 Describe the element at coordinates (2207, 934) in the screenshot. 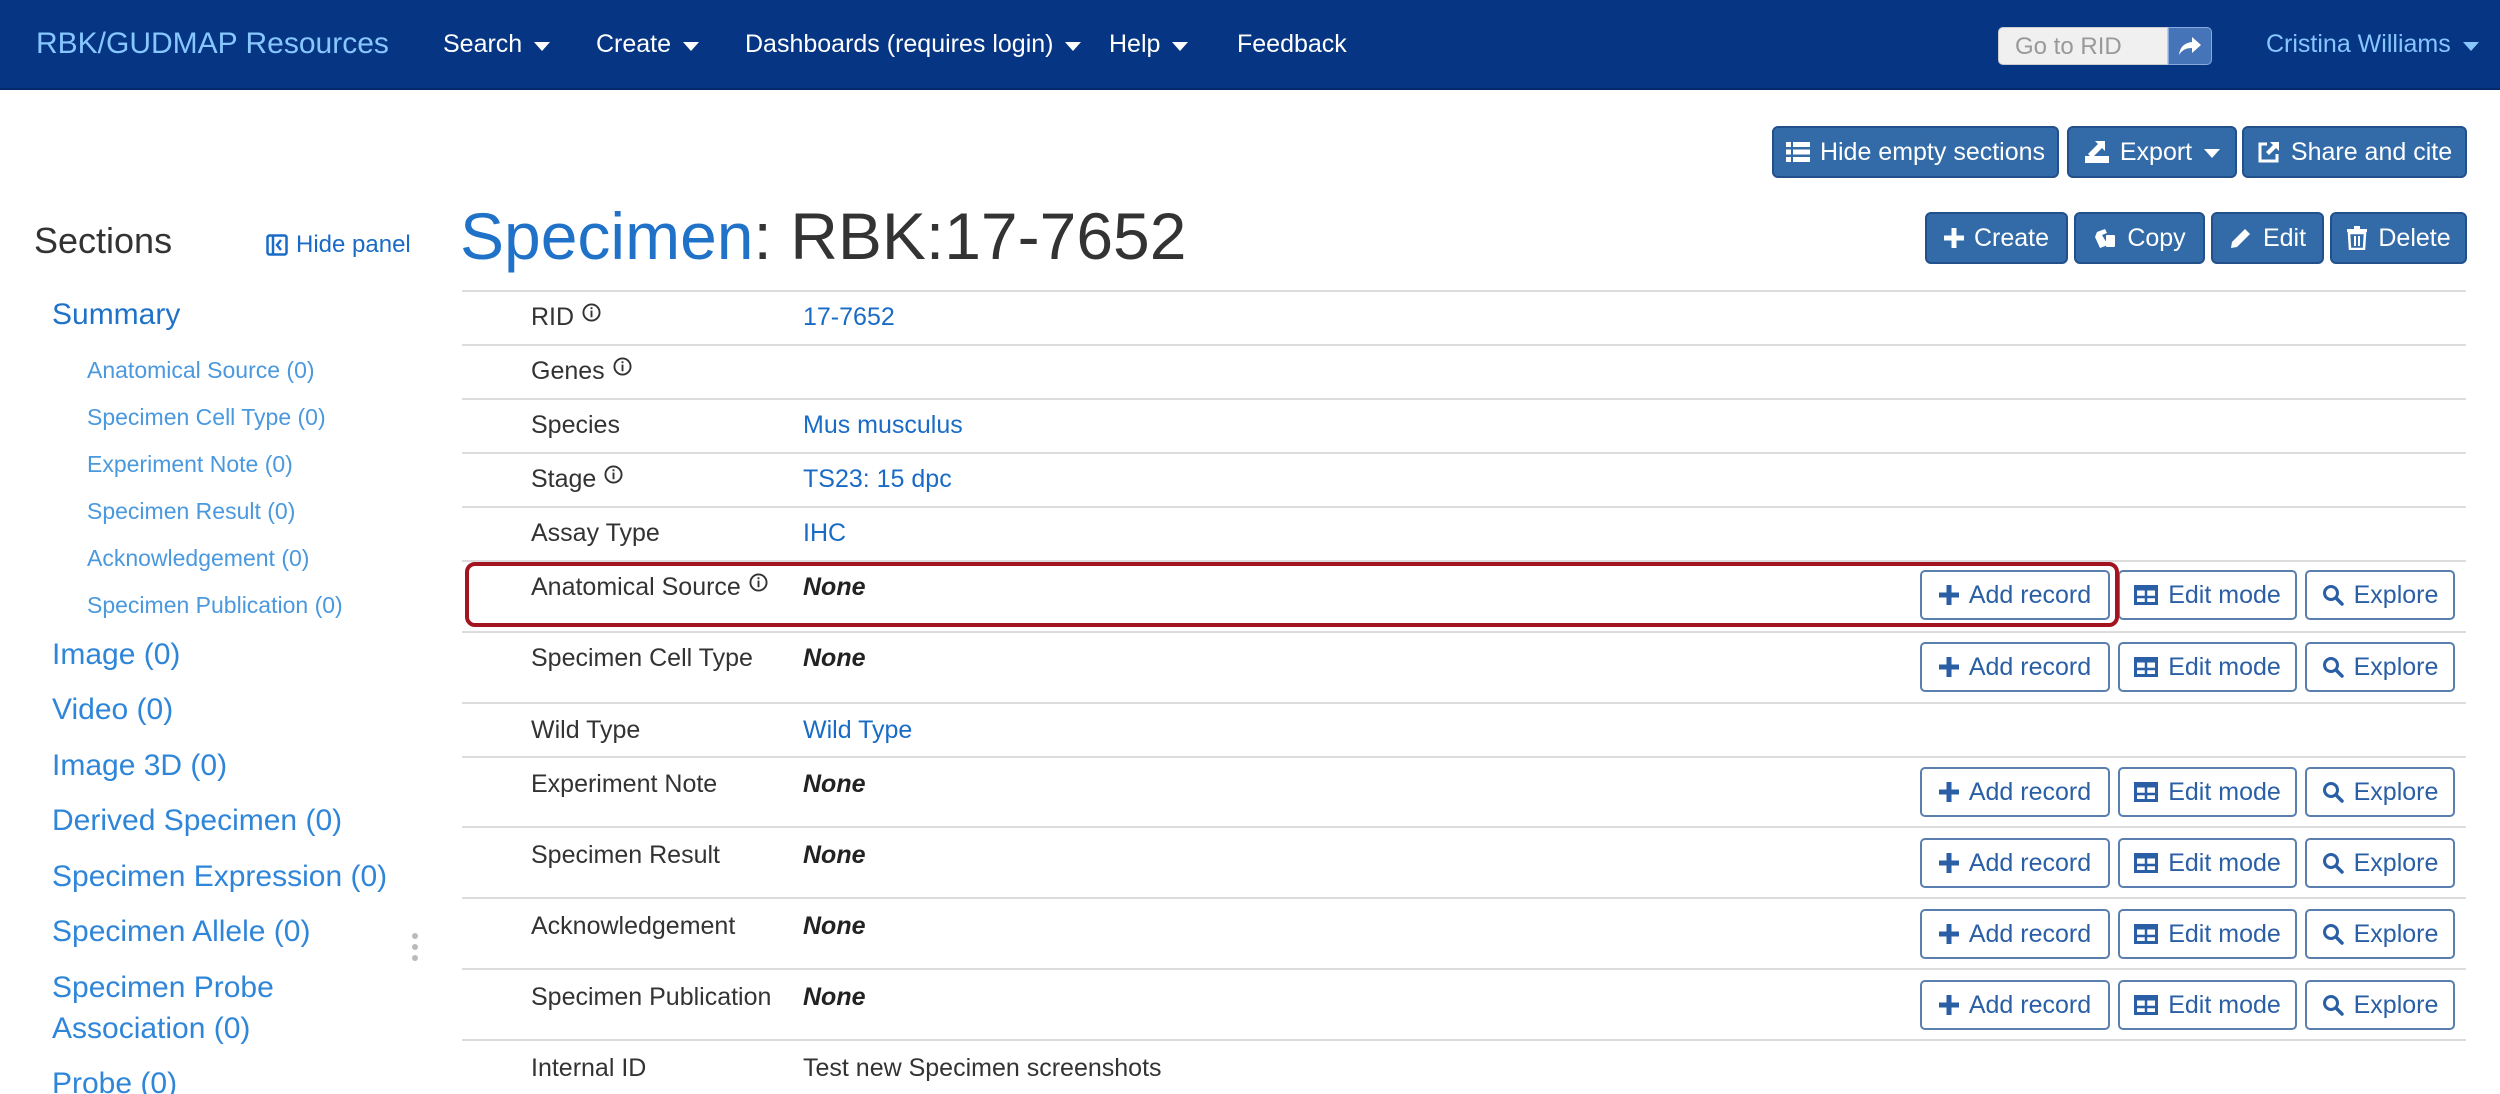

I see `acknowledgement-edit-mode-button: Edit mode` at that location.